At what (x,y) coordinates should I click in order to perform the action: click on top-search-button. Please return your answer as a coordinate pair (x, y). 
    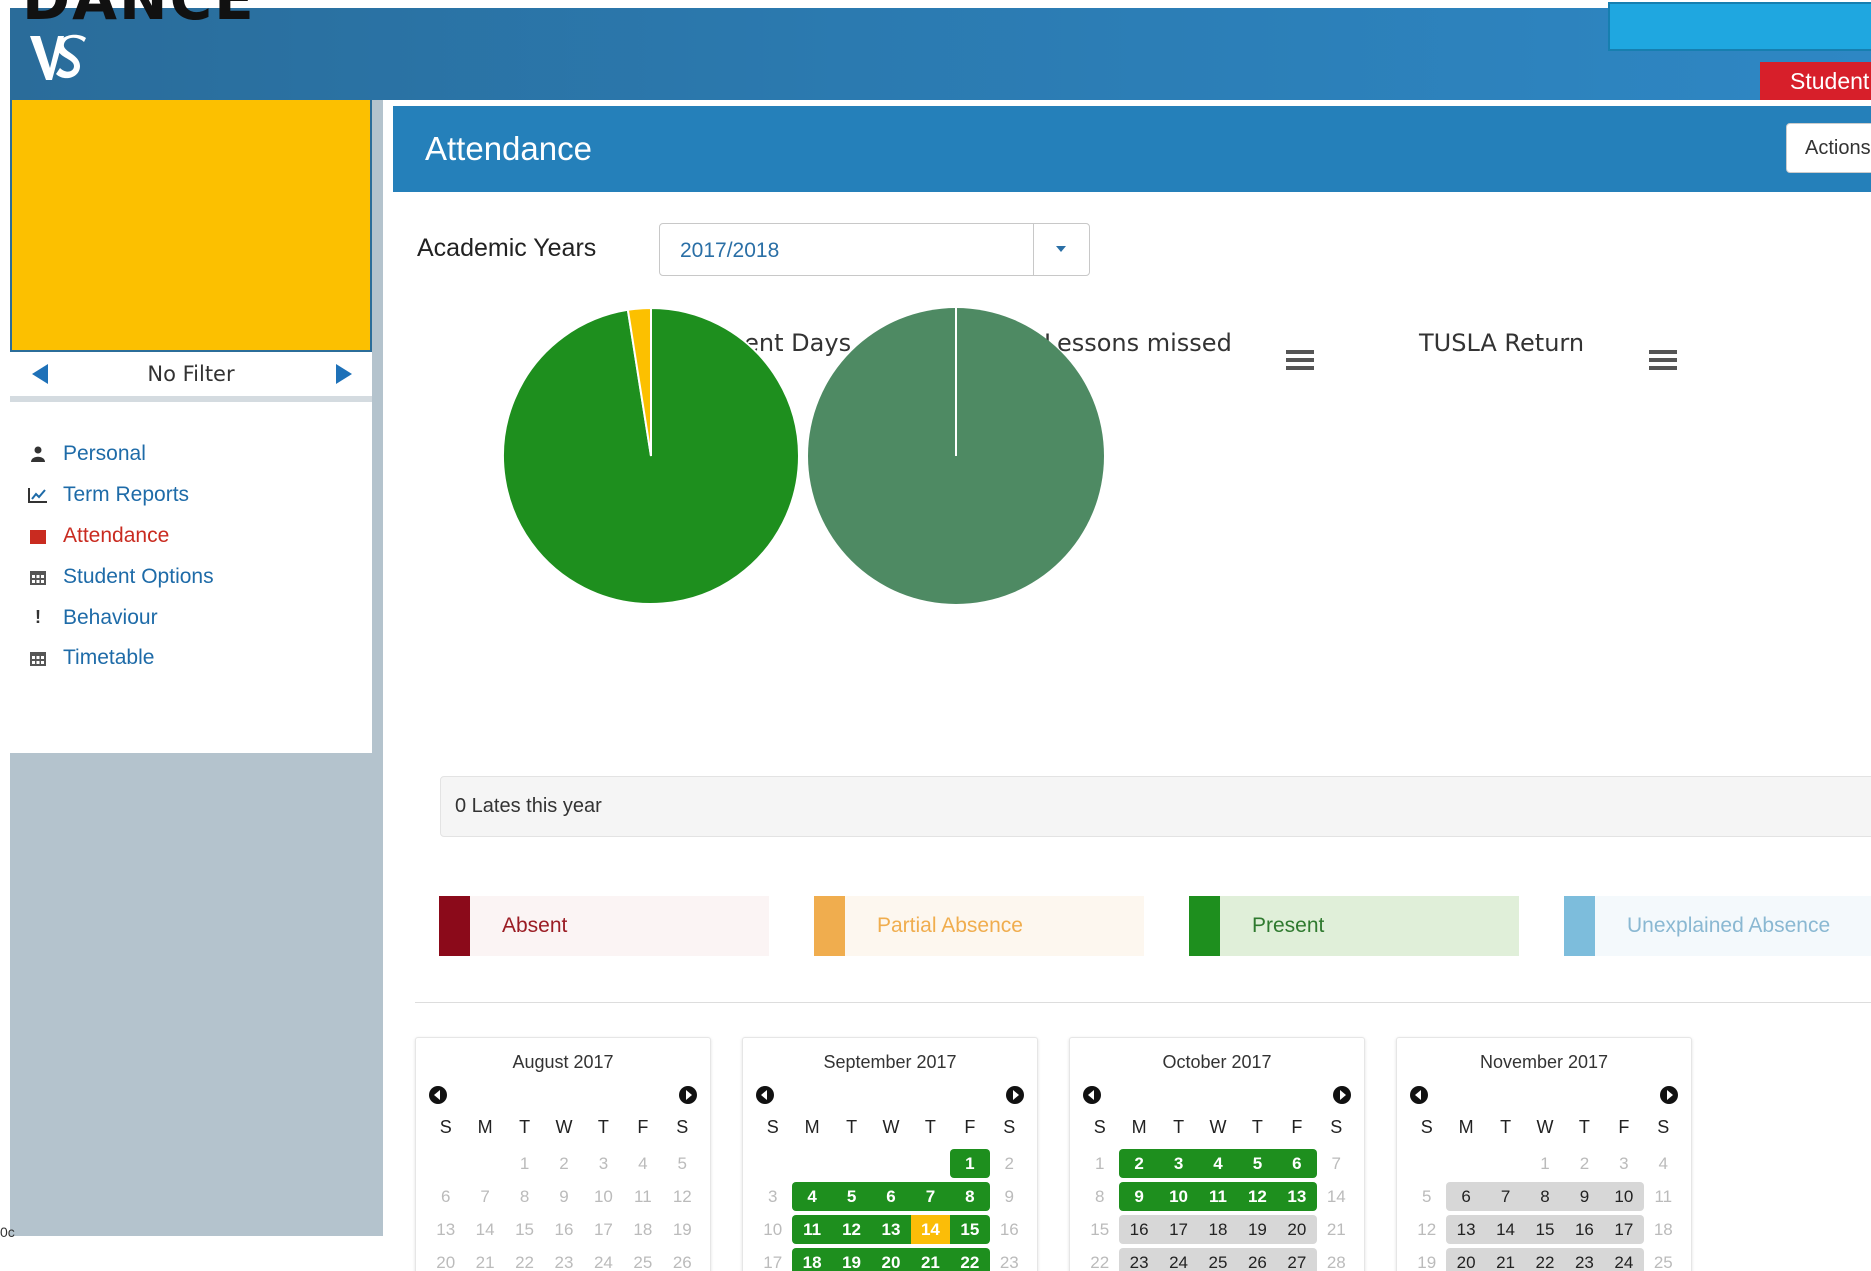
    Looking at the image, I should click on (1739, 26).